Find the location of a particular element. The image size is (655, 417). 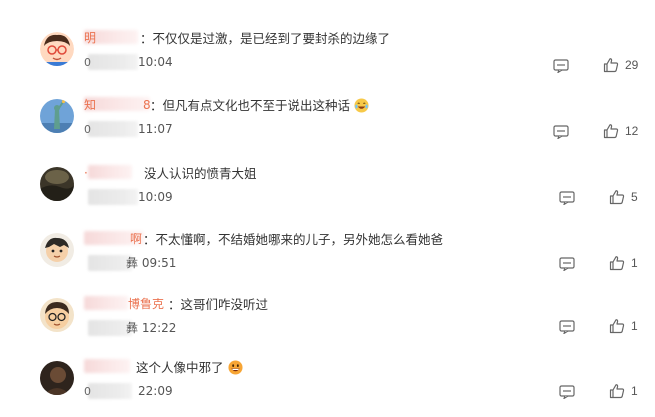

cartoon-boy-avatar is located at coordinates (57, 49).